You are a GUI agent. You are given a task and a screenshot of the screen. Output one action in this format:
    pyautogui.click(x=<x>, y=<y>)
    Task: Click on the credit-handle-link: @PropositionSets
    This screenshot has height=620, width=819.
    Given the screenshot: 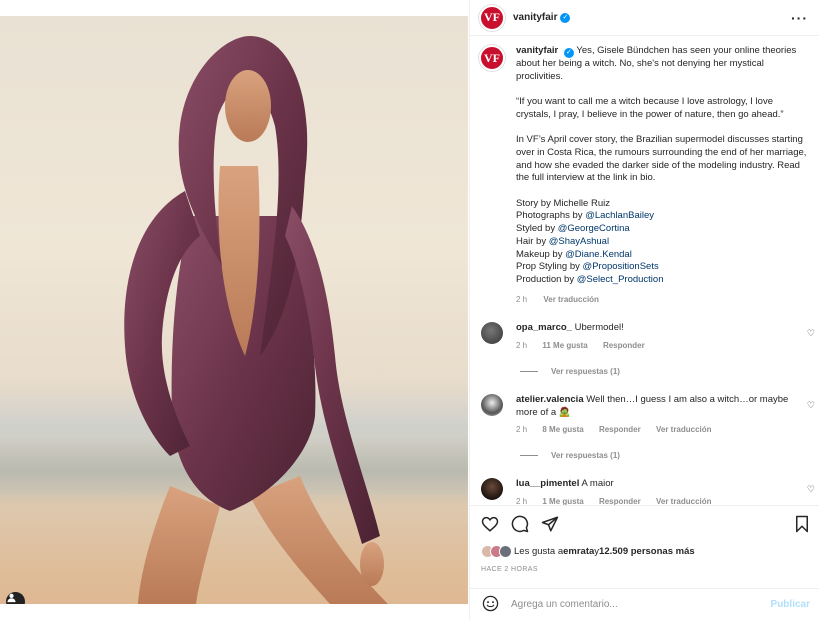 What is the action you would take?
    pyautogui.click(x=621, y=266)
    